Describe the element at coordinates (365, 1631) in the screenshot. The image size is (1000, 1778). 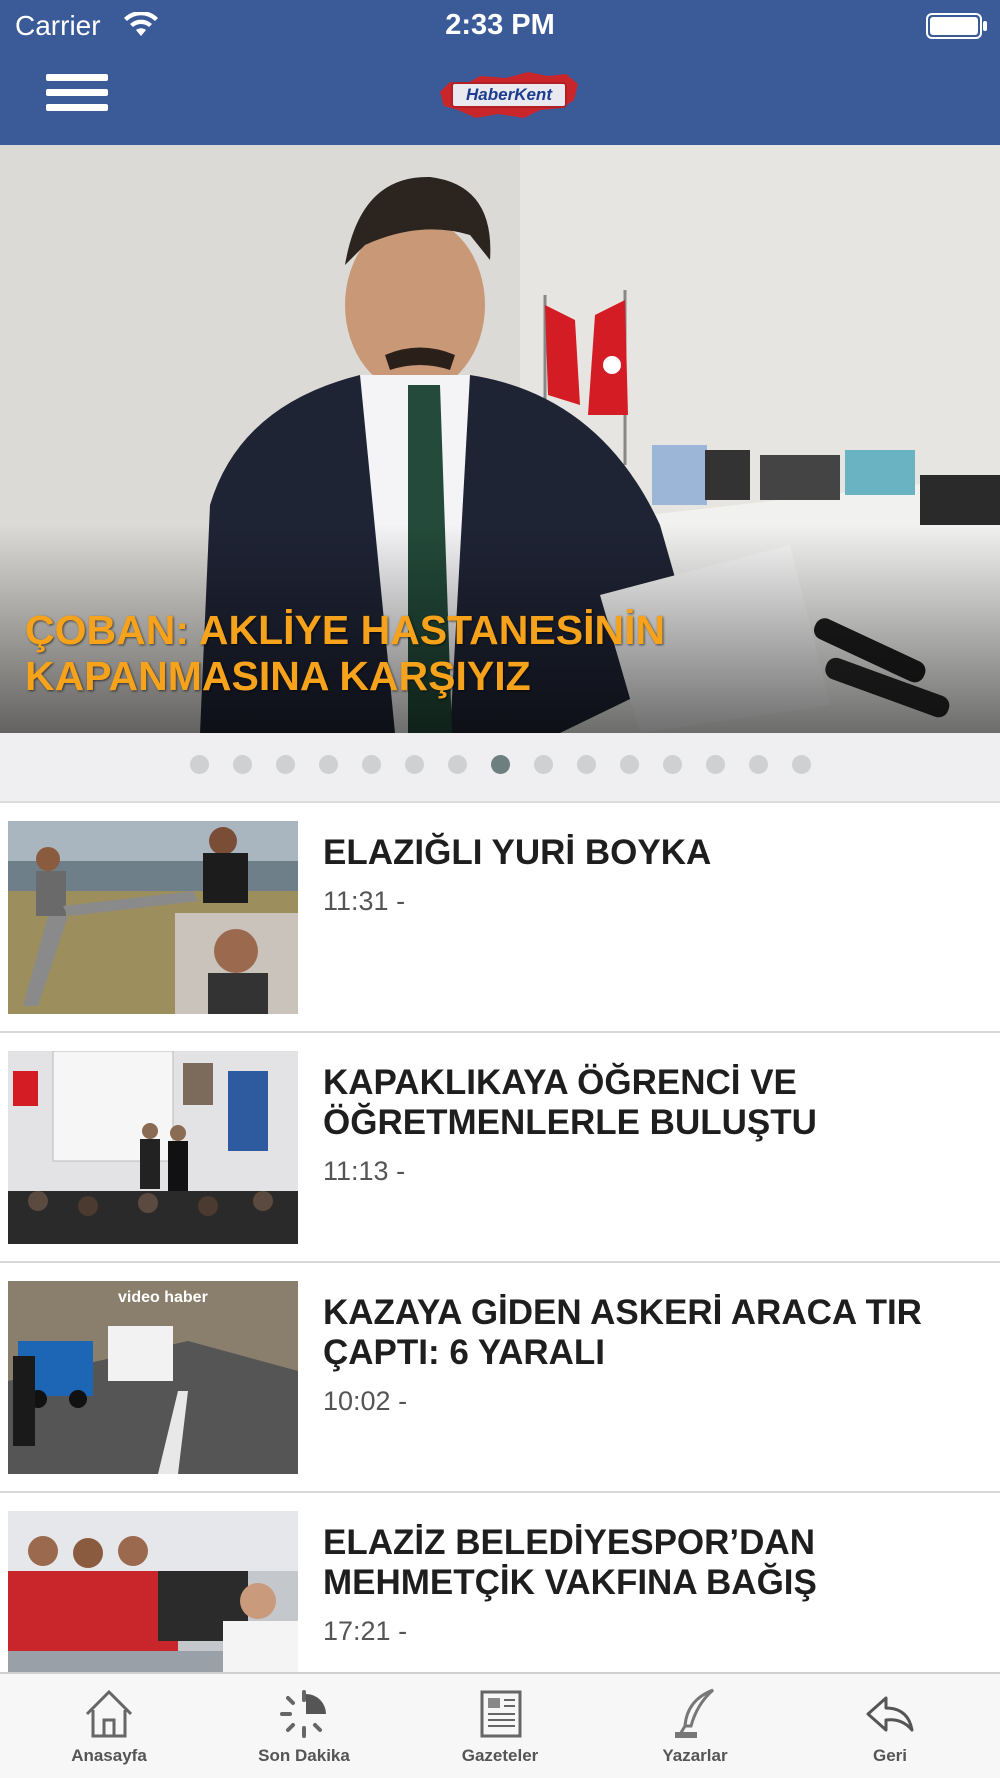
I see `news-time: 17:21 -` at that location.